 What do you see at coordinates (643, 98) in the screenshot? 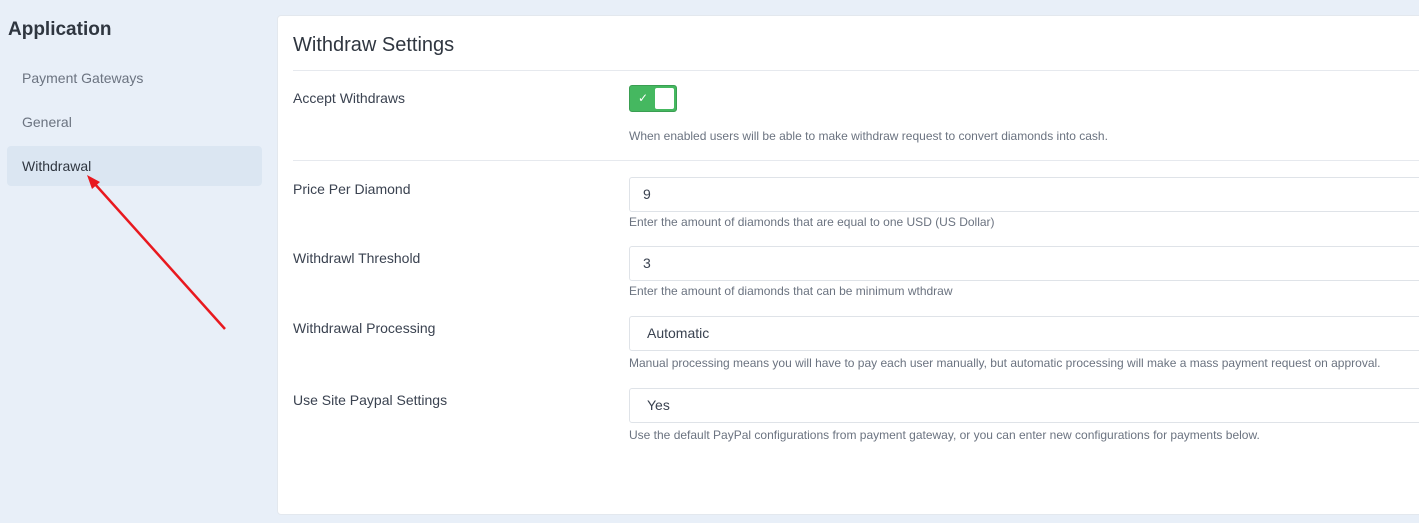
I see `check-icon: ✓` at bounding box center [643, 98].